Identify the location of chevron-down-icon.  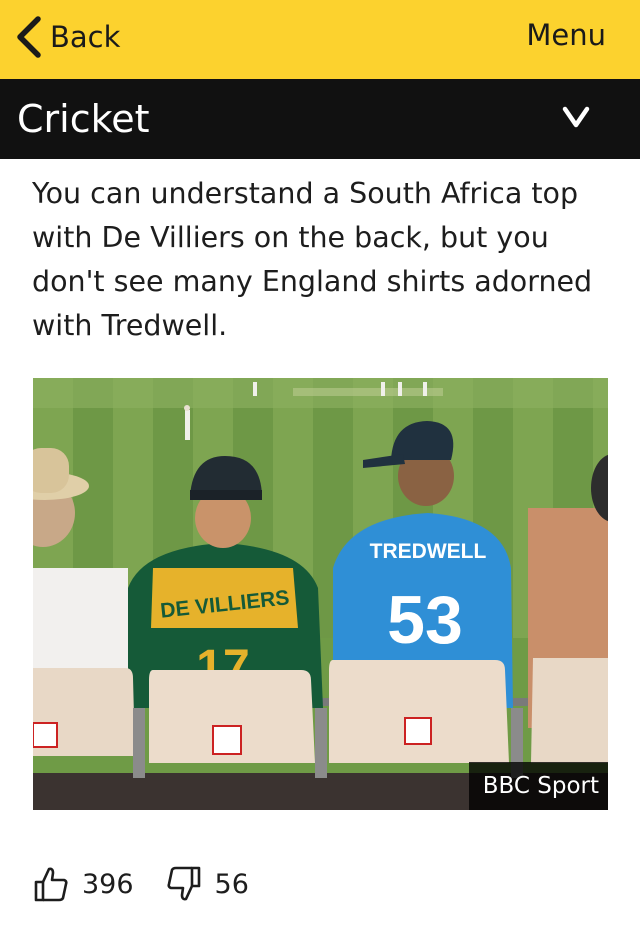
(576, 117).